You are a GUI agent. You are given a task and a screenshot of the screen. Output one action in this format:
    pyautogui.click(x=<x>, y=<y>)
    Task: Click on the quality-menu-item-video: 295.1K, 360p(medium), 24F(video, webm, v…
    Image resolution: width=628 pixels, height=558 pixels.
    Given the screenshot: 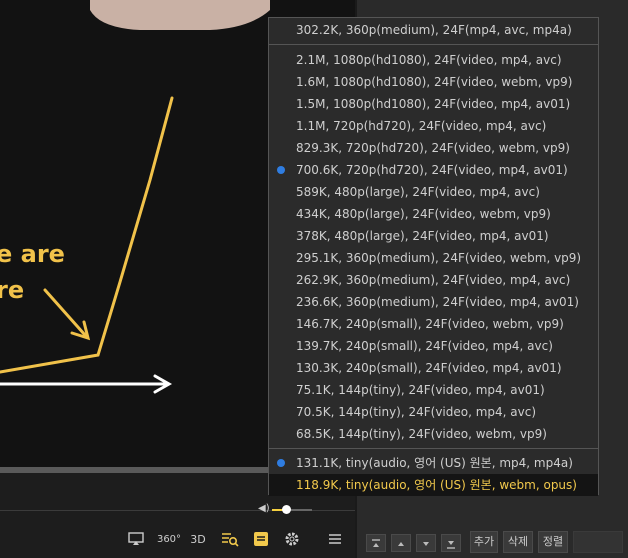 What is the action you would take?
    pyautogui.click(x=433, y=258)
    